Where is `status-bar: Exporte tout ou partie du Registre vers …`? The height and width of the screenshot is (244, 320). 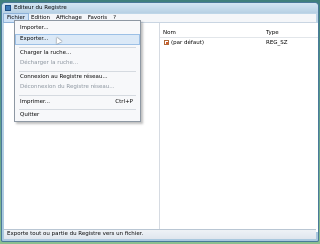
status-bar: Exporte tout ou partie du Registre vers … is located at coordinates (160, 234).